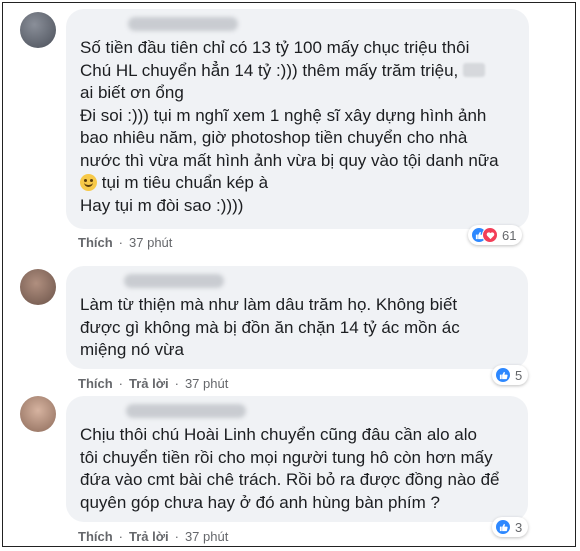 The height and width of the screenshot is (551, 580). I want to click on reaction-summary: 5, so click(510, 375).